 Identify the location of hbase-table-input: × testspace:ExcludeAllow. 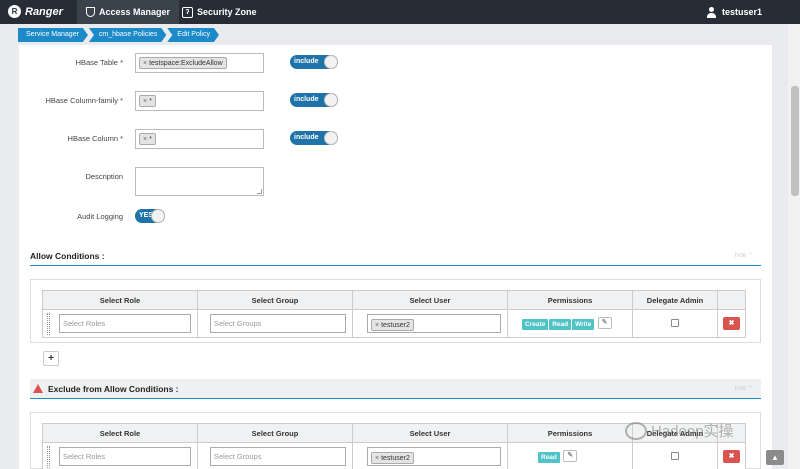
(199, 63).